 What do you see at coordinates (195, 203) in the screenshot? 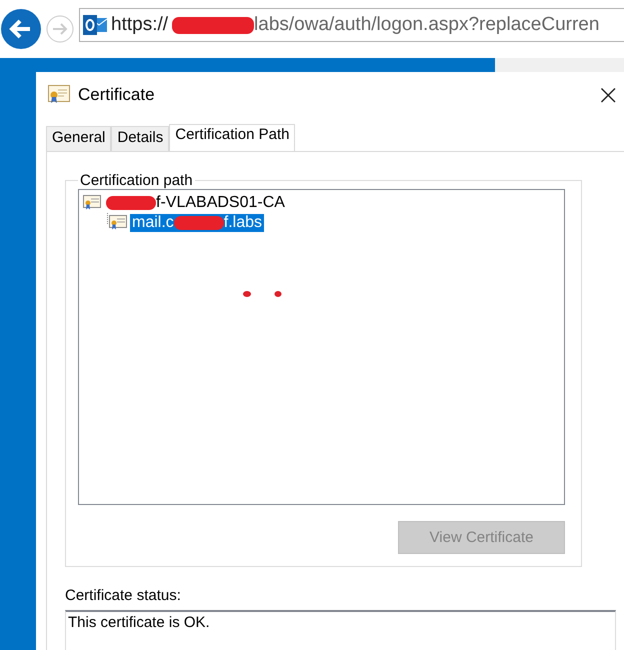
I see `tree-item: f-VLABADS01-CA` at bounding box center [195, 203].